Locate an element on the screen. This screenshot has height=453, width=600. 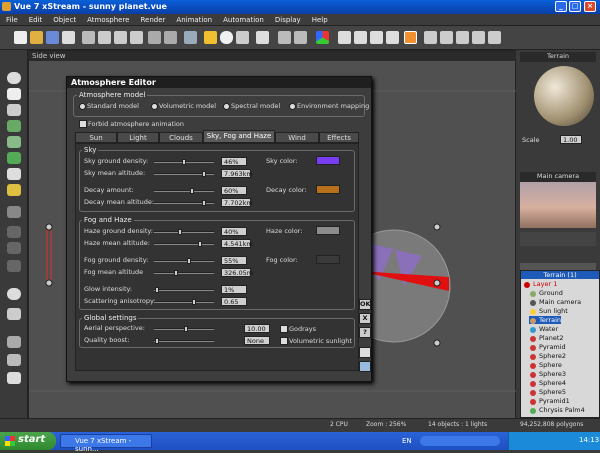
paste-icon is located at coordinates (120, 37).